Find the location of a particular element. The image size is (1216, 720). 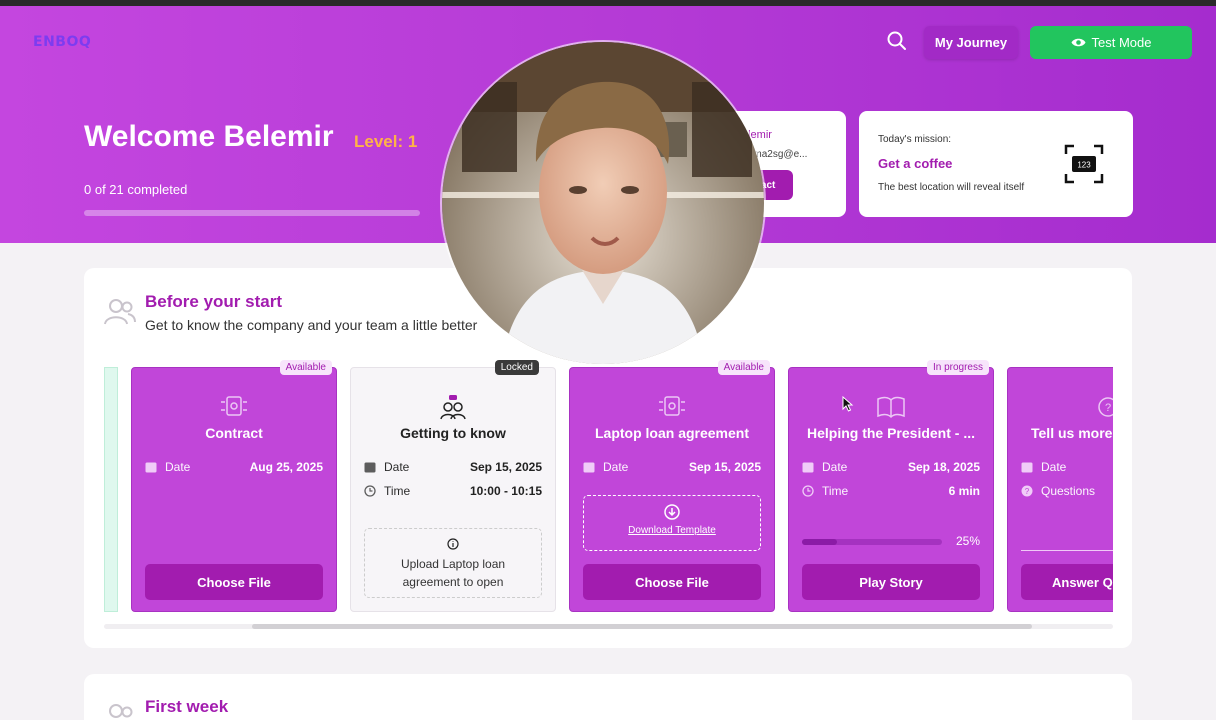

overall-progress-bar is located at coordinates (252, 213).